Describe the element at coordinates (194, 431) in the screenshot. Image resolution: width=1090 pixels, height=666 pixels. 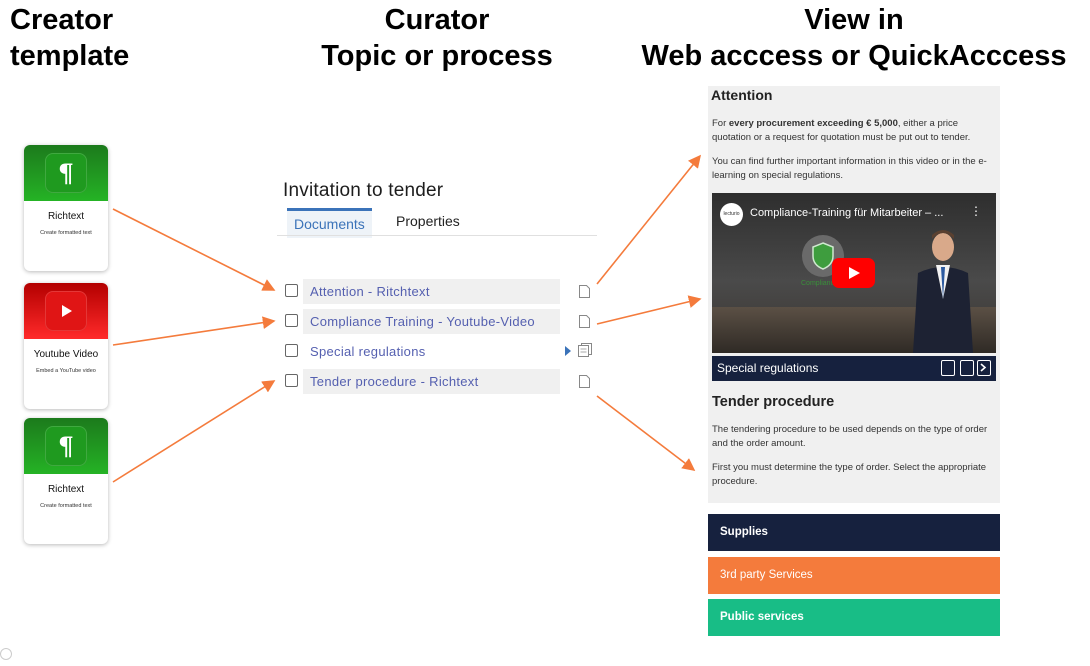
I see `arrow-richtext-to-tender` at that location.